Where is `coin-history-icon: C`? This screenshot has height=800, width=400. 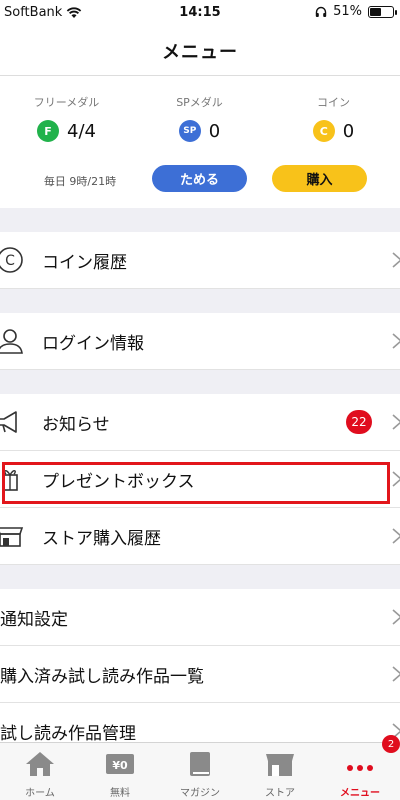
coin-history-icon: C is located at coordinates (11, 260).